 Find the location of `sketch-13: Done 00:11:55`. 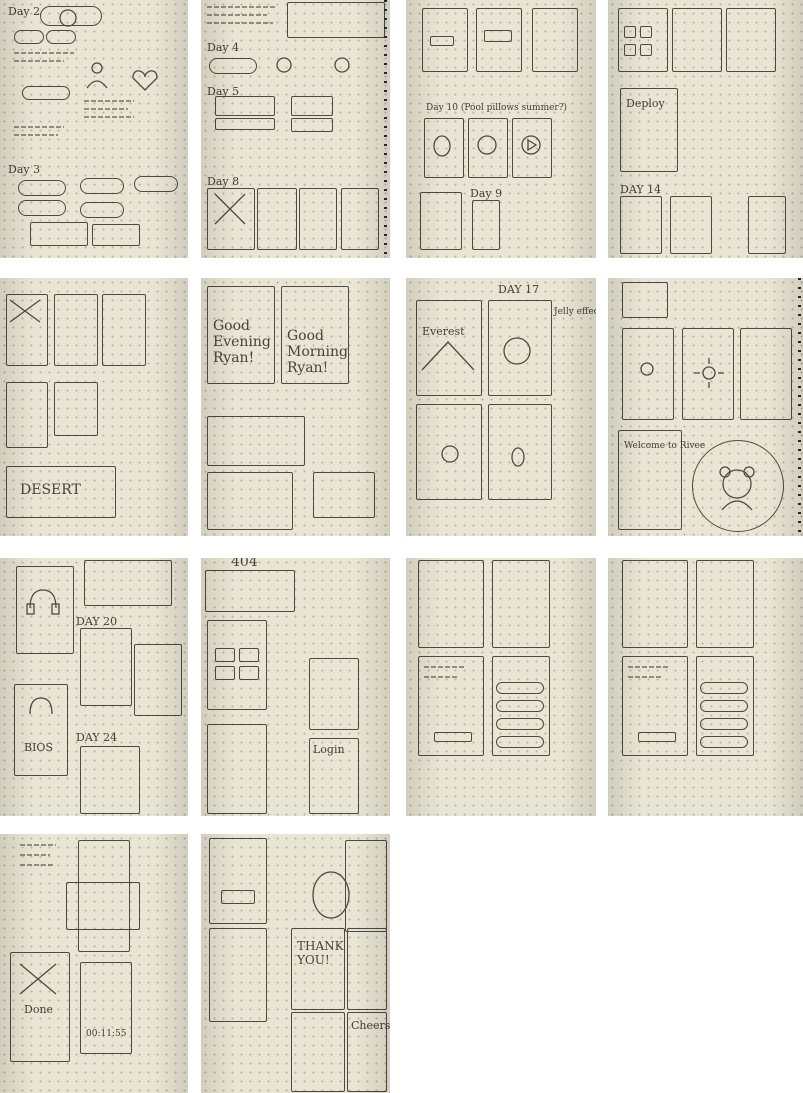

sketch-13: Done 00:11:55 is located at coordinates (94, 963).